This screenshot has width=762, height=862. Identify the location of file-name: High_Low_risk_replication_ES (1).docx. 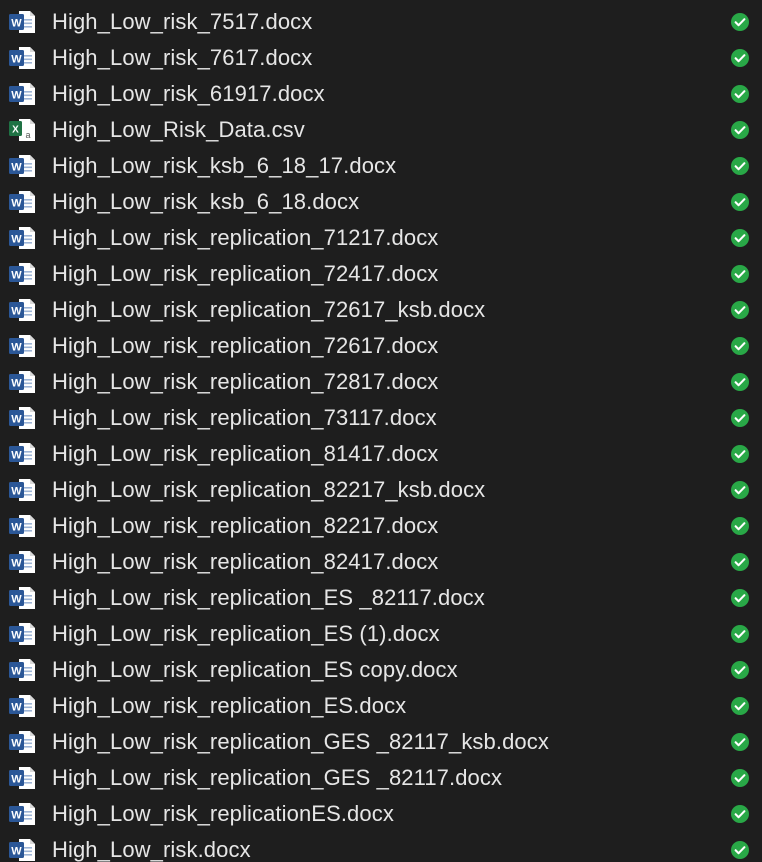
(246, 633).